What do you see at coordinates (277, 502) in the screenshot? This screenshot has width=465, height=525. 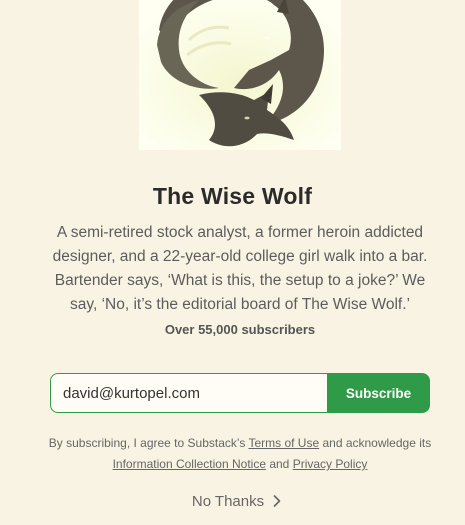 I see `chevron-right-icon` at bounding box center [277, 502].